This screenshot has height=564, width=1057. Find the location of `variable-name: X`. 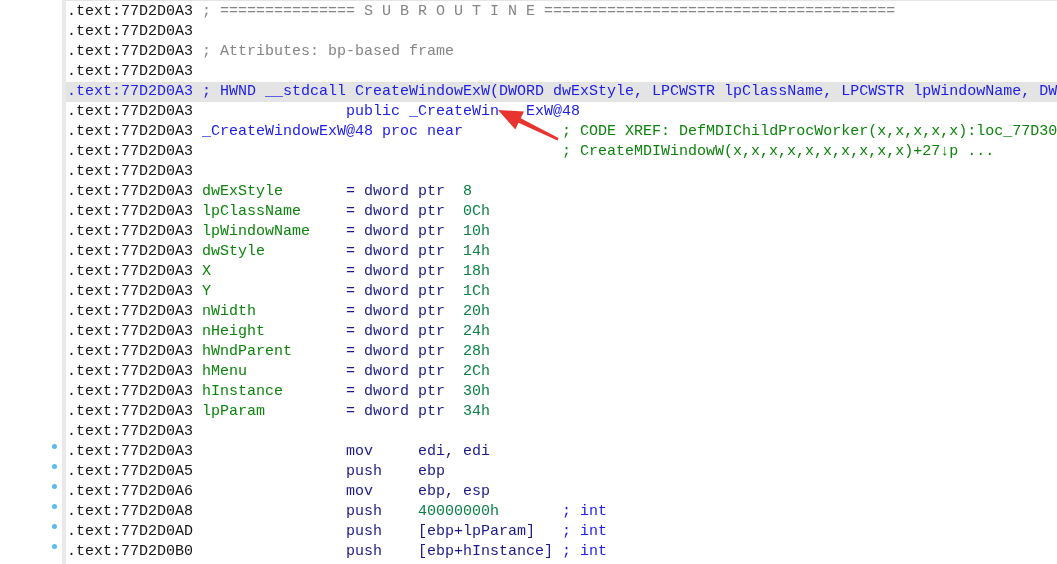

variable-name: X is located at coordinates (207, 272).